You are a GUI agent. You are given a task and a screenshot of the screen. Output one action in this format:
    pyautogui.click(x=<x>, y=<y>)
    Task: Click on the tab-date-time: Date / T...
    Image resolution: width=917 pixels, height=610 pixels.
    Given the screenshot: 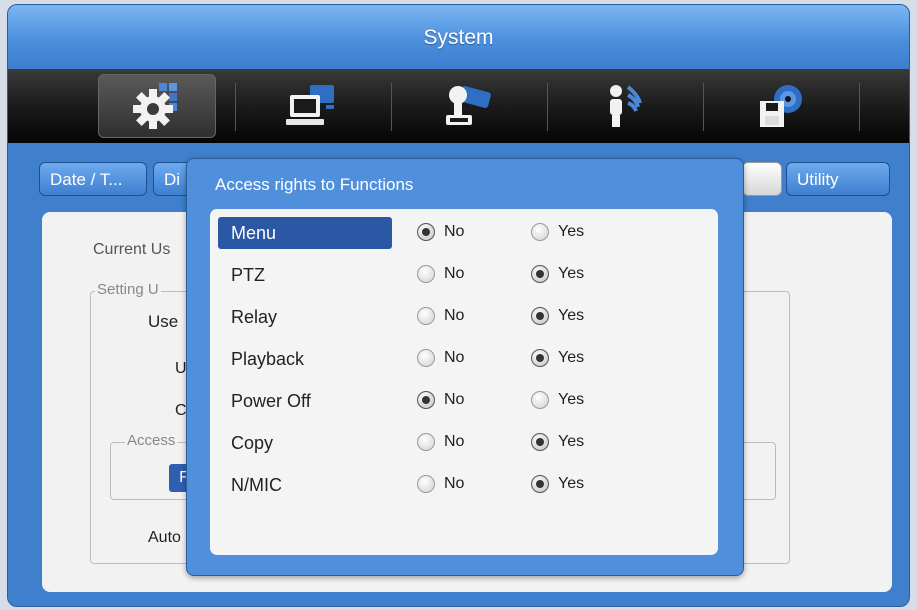 What is the action you would take?
    pyautogui.click(x=93, y=179)
    